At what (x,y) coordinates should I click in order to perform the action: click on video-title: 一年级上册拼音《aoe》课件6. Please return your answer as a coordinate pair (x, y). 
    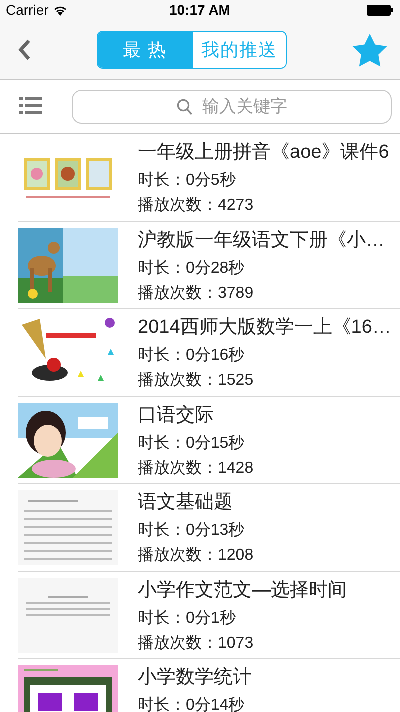
    Looking at the image, I should click on (264, 153).